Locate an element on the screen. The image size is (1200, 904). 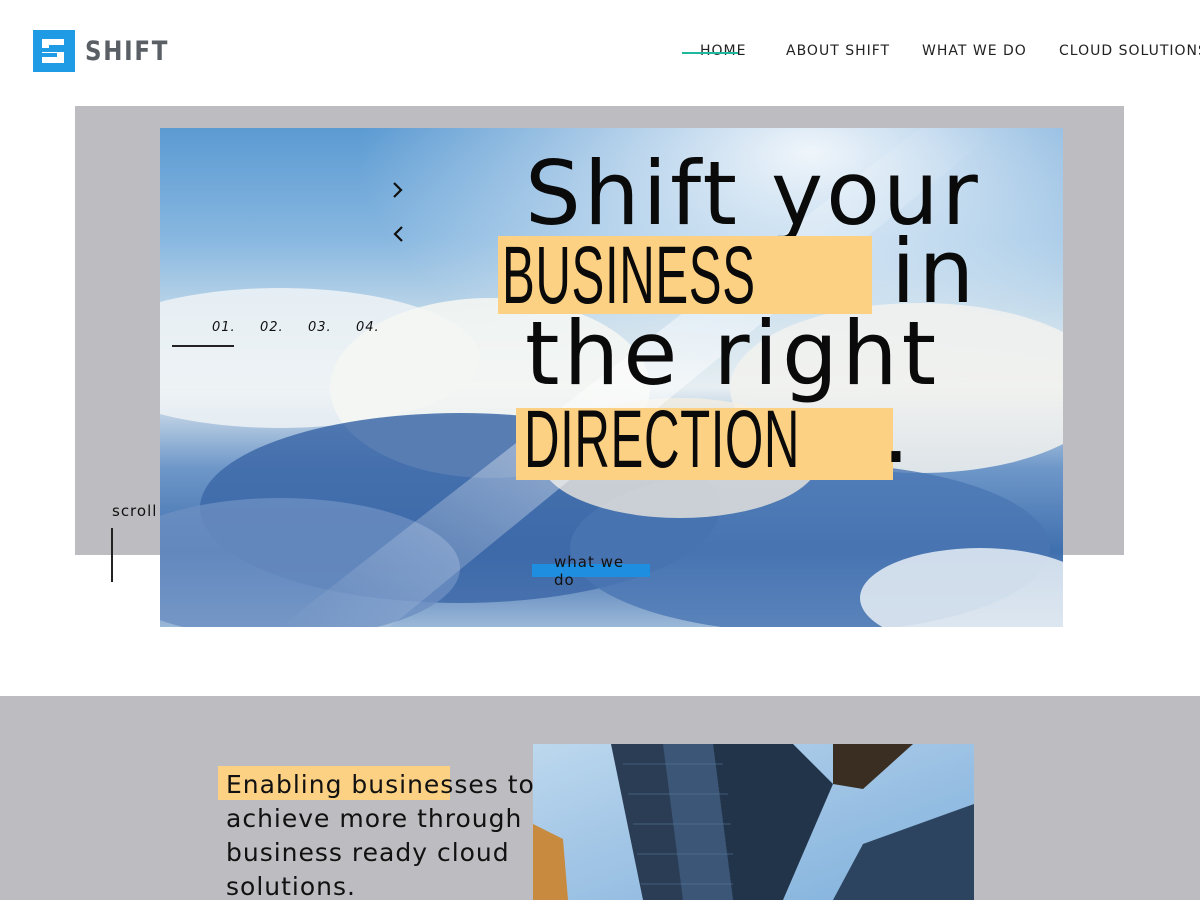
slide-2: 02. is located at coordinates (284, 327).